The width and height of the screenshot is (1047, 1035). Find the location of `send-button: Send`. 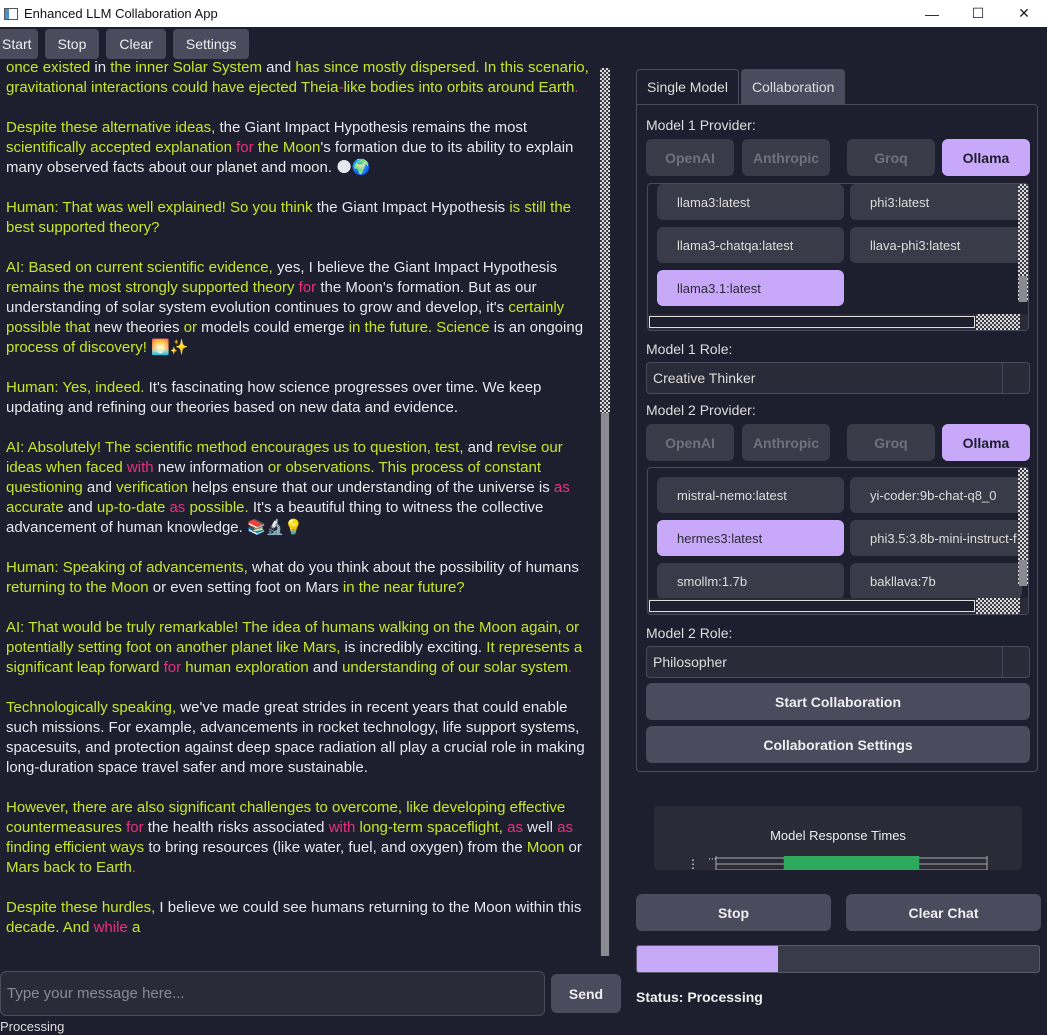

send-button: Send is located at coordinates (586, 993).